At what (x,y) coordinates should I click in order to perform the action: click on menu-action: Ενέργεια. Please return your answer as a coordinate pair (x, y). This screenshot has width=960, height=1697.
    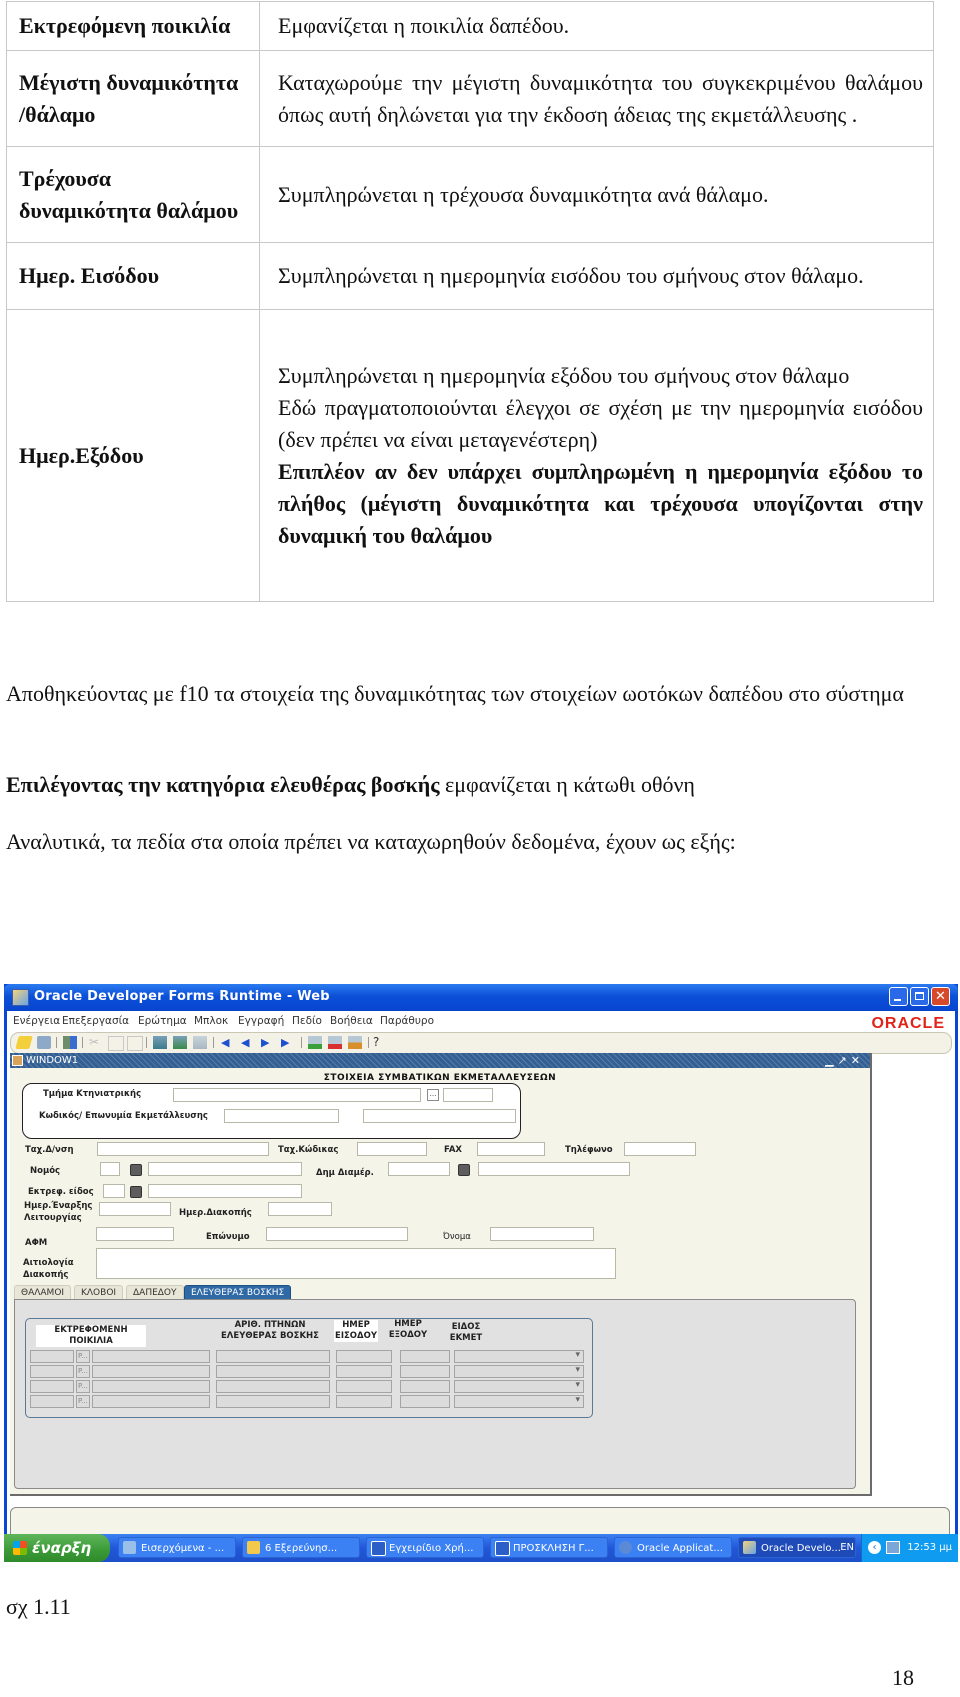
    Looking at the image, I should click on (36, 1021).